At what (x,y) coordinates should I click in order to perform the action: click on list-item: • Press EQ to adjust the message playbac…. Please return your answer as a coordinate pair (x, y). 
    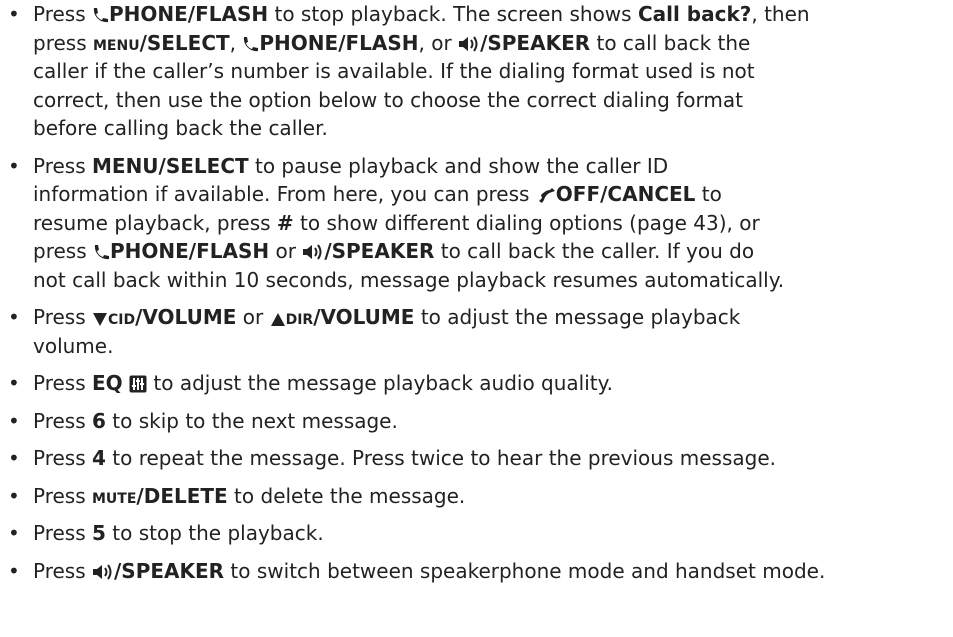
    Looking at the image, I should click on (480, 383).